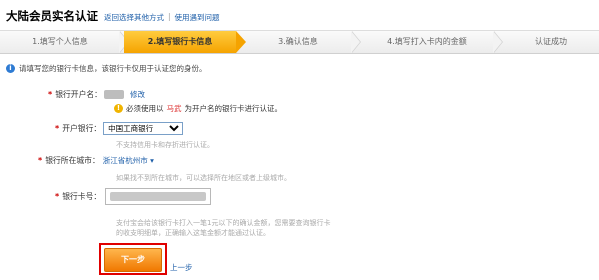 The image size is (599, 280). Describe the element at coordinates (193, 233) in the screenshot. I see `card-hint-line2: 的收支明细单，正确输入这笔金额才能通过认证。` at that location.